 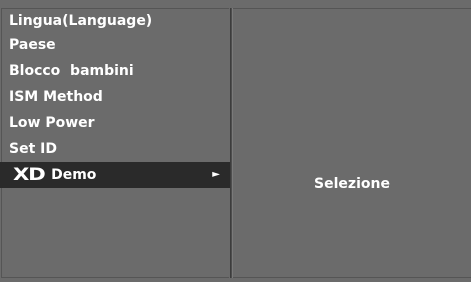 I want to click on menu-item-country: Paese, so click(x=115, y=45).